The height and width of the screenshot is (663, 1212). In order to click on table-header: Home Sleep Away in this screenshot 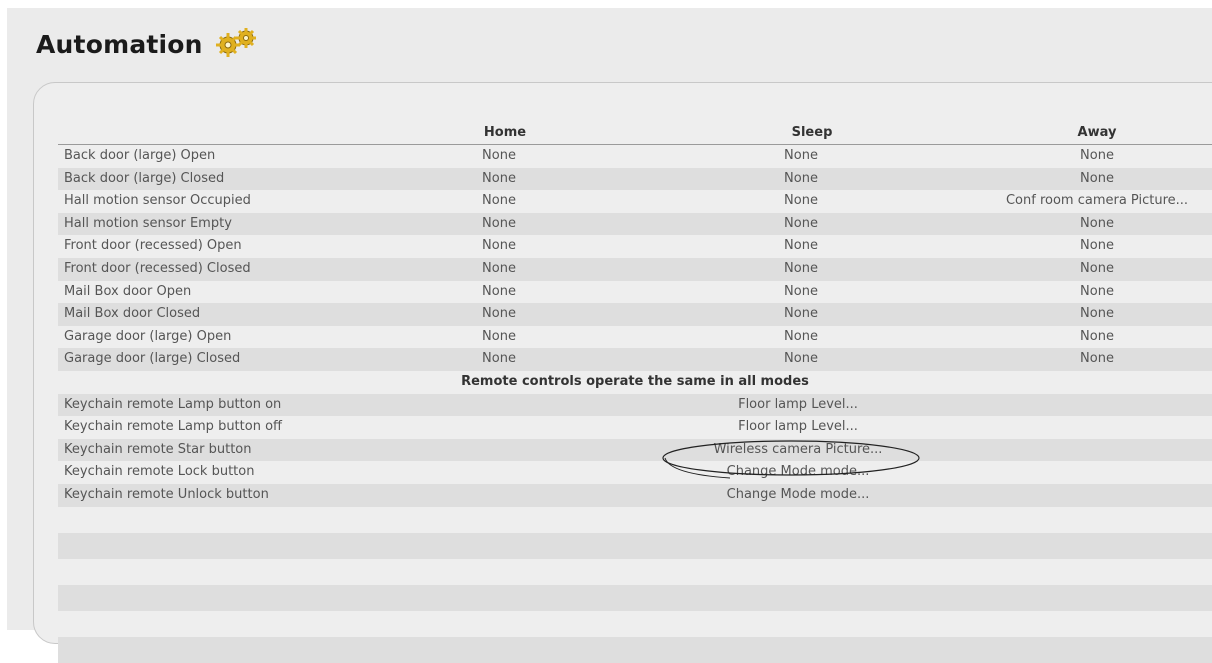, I will do `click(635, 134)`.